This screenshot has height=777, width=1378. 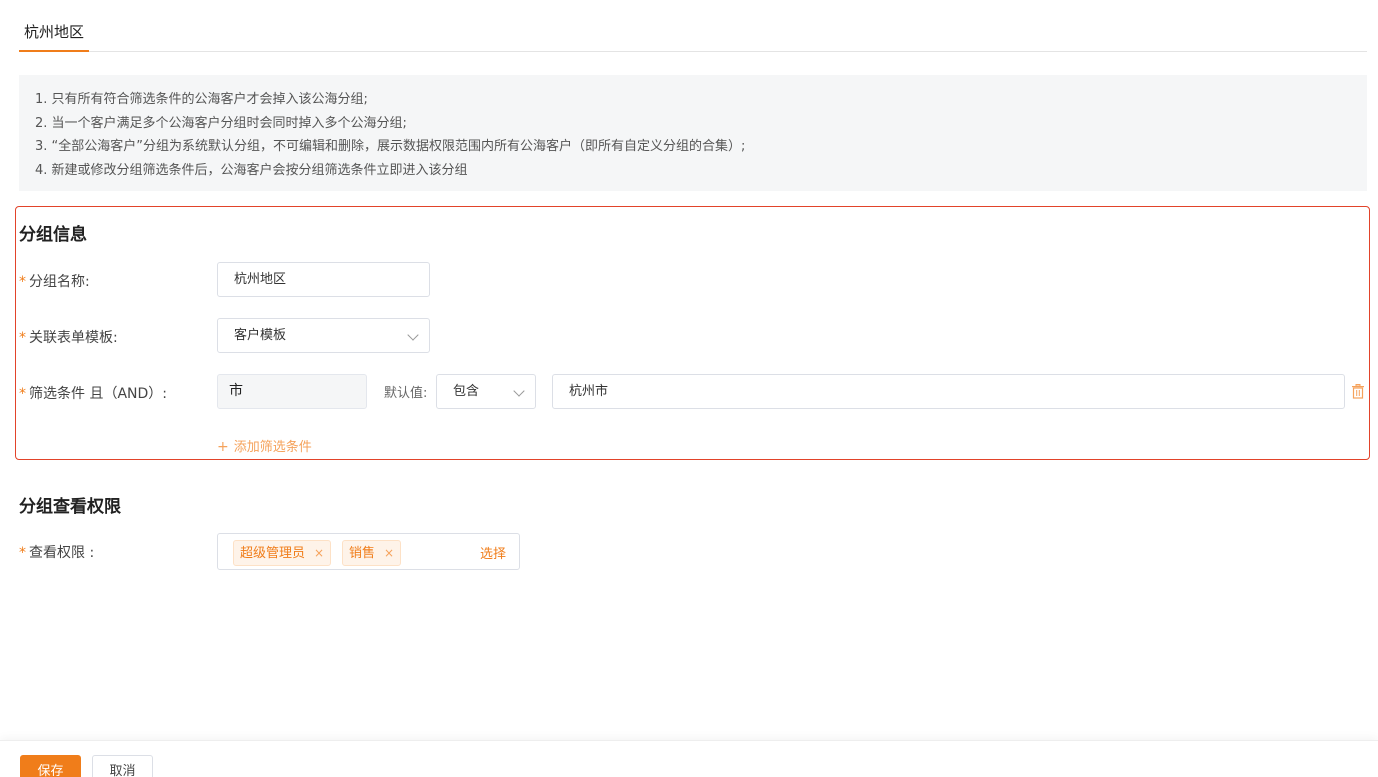 What do you see at coordinates (948, 391) in the screenshot?
I see `filter-value-input: 杭州市` at bounding box center [948, 391].